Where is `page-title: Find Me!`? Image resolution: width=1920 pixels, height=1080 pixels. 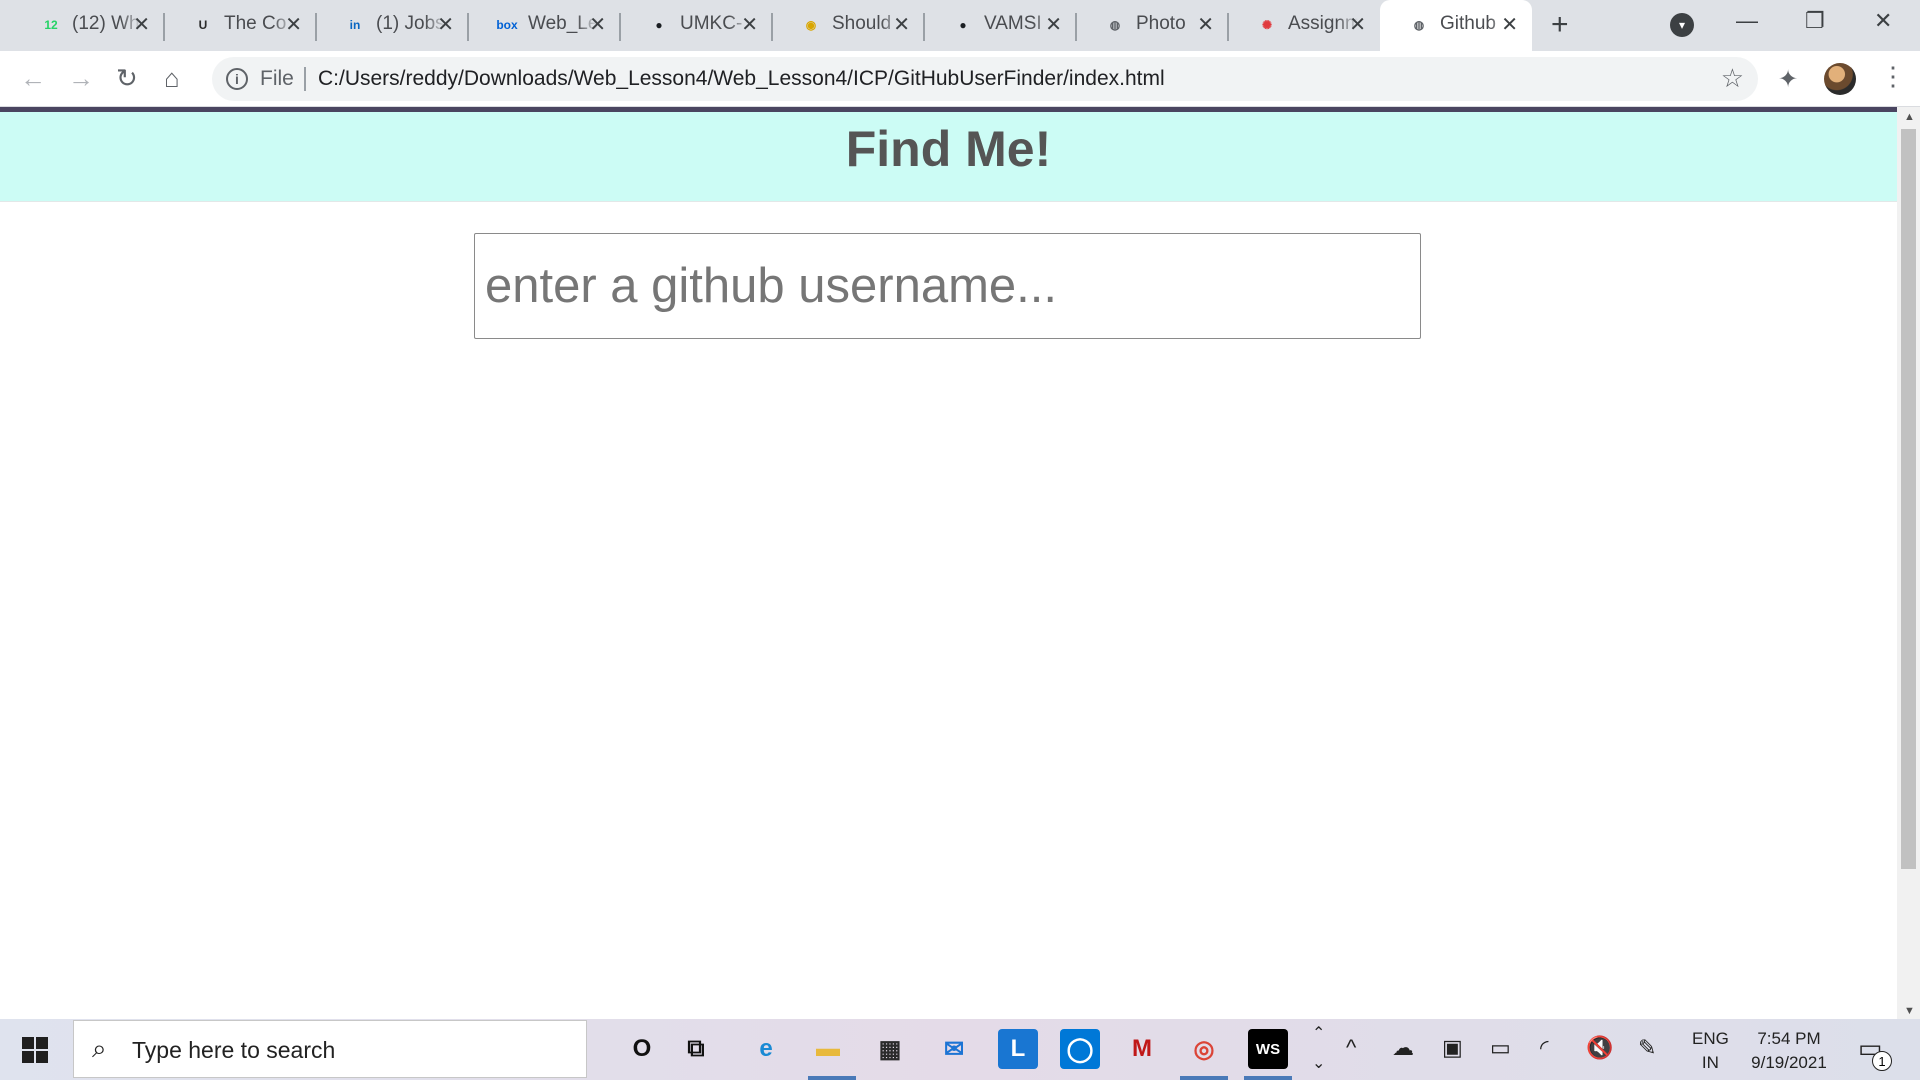
page-title: Find Me! is located at coordinates (948, 149).